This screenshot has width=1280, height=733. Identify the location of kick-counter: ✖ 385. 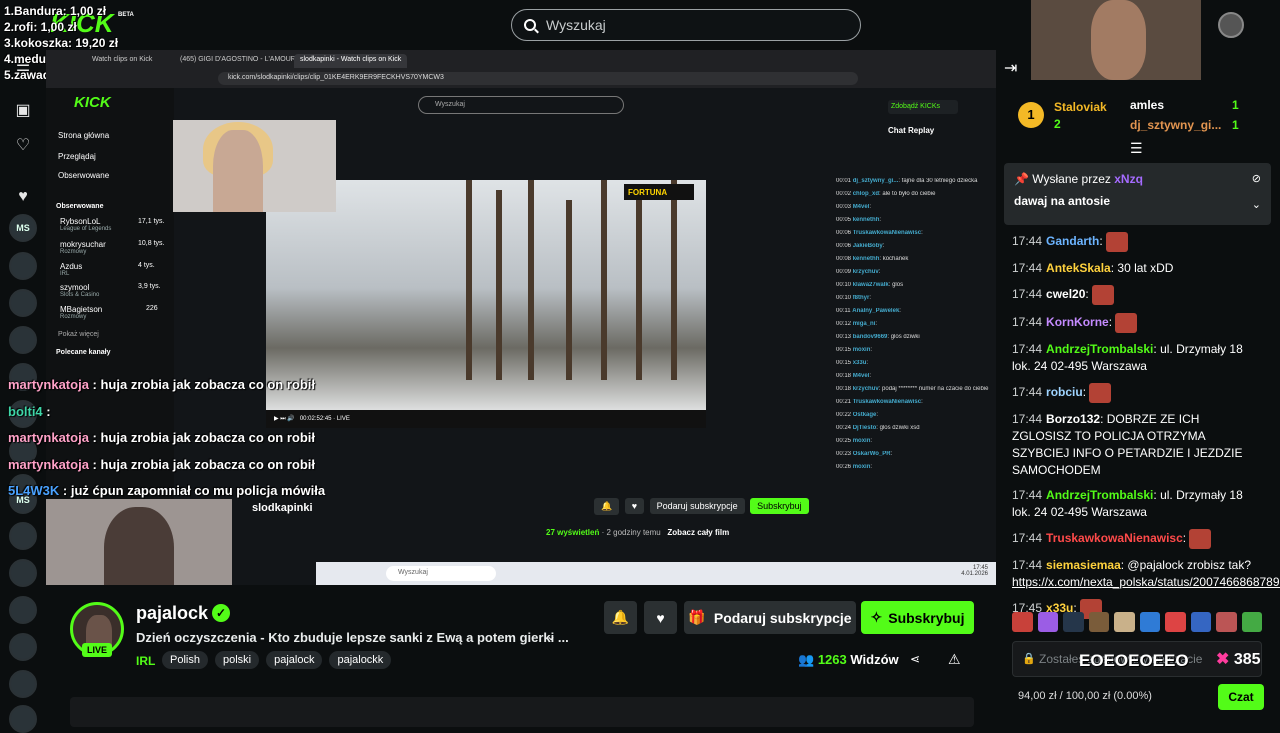
(1238, 659).